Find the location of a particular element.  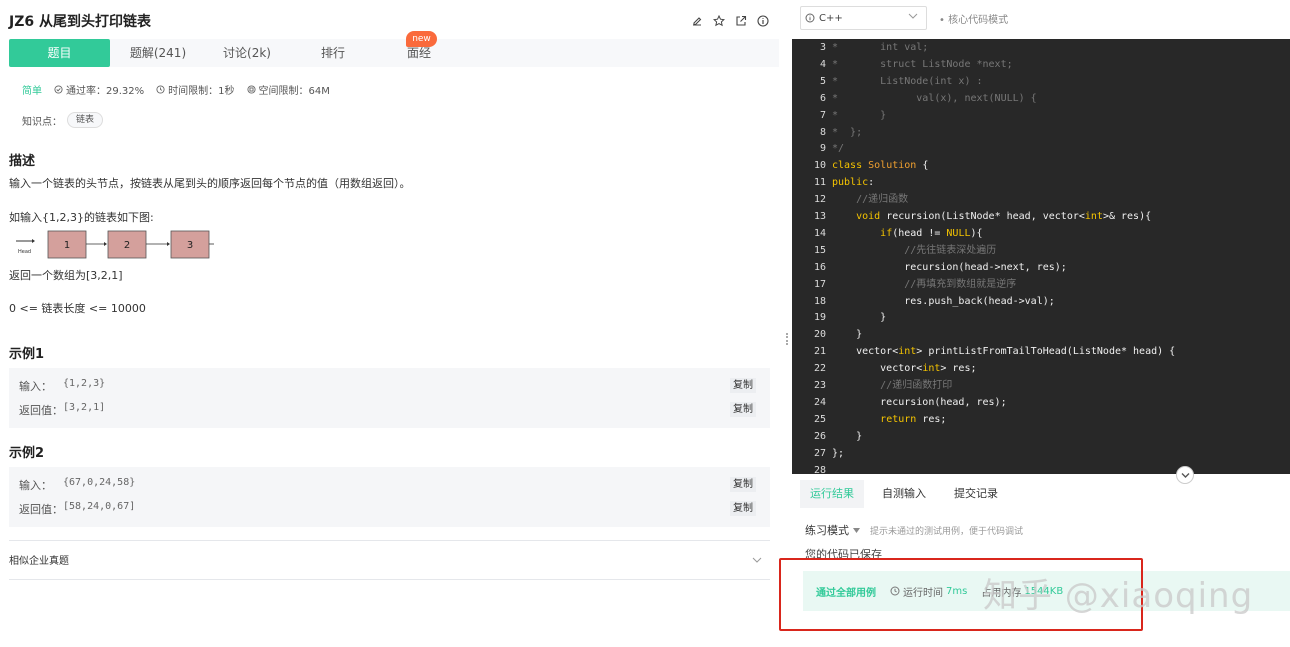

list-node-2: 2 is located at coordinates (127, 244).